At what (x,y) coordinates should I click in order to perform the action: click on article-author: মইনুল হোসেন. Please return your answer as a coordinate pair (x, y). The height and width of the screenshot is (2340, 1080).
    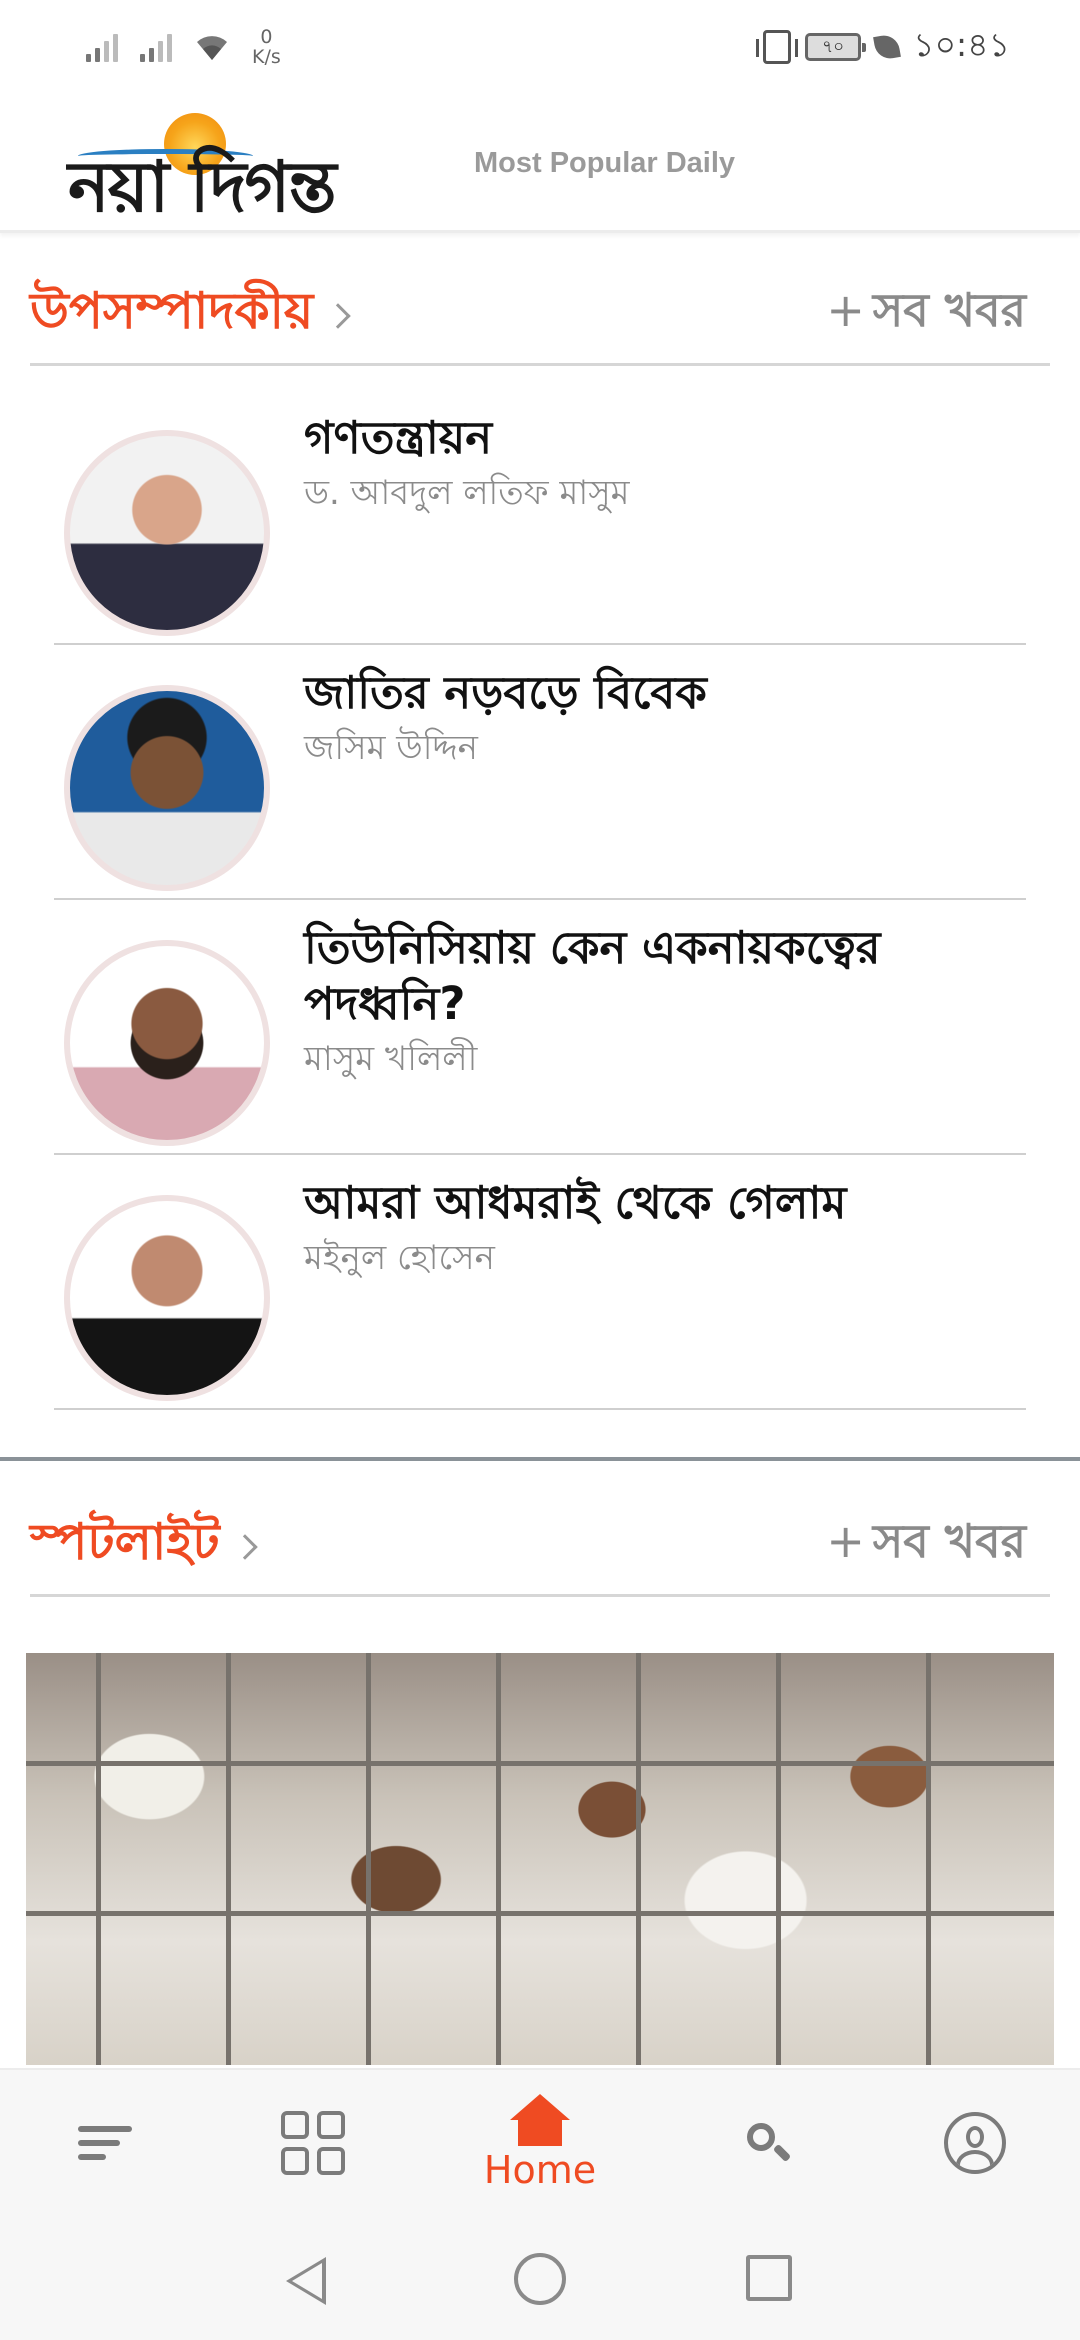
    Looking at the image, I should click on (399, 1258).